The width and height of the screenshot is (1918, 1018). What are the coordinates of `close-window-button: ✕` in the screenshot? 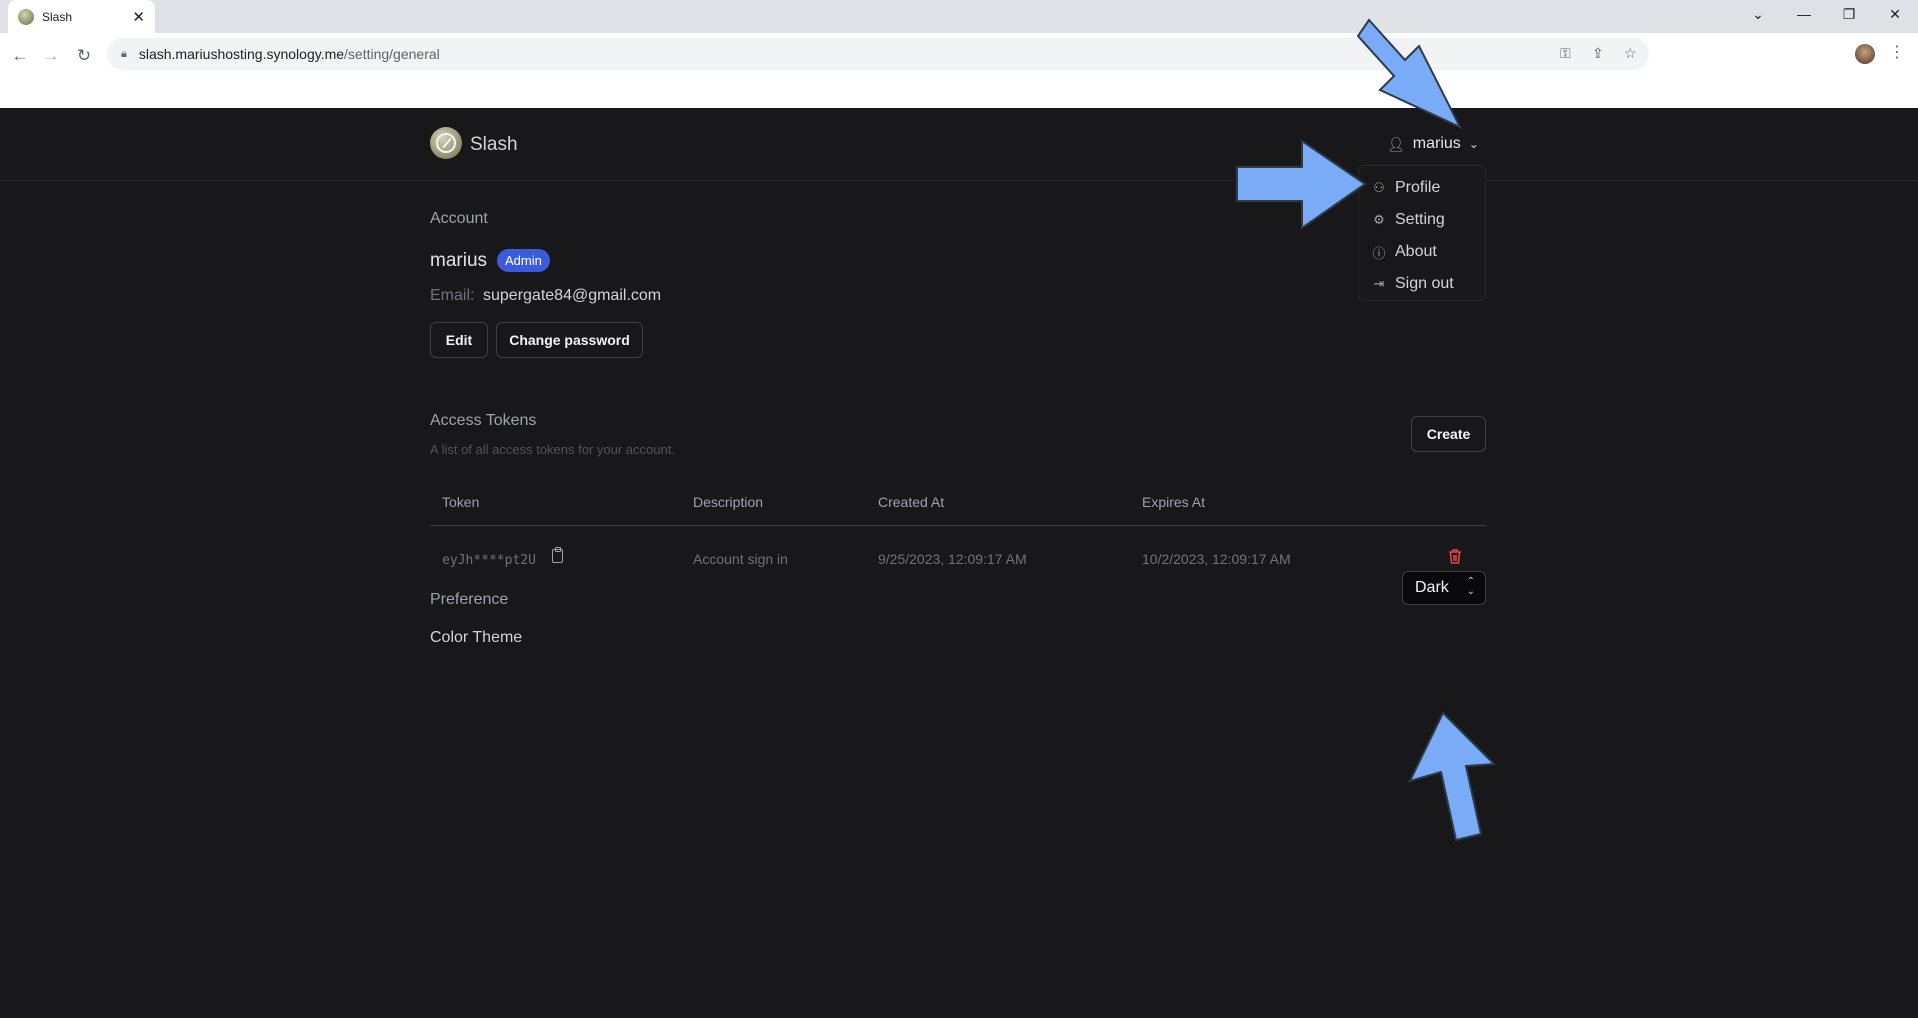 It's located at (1895, 14).